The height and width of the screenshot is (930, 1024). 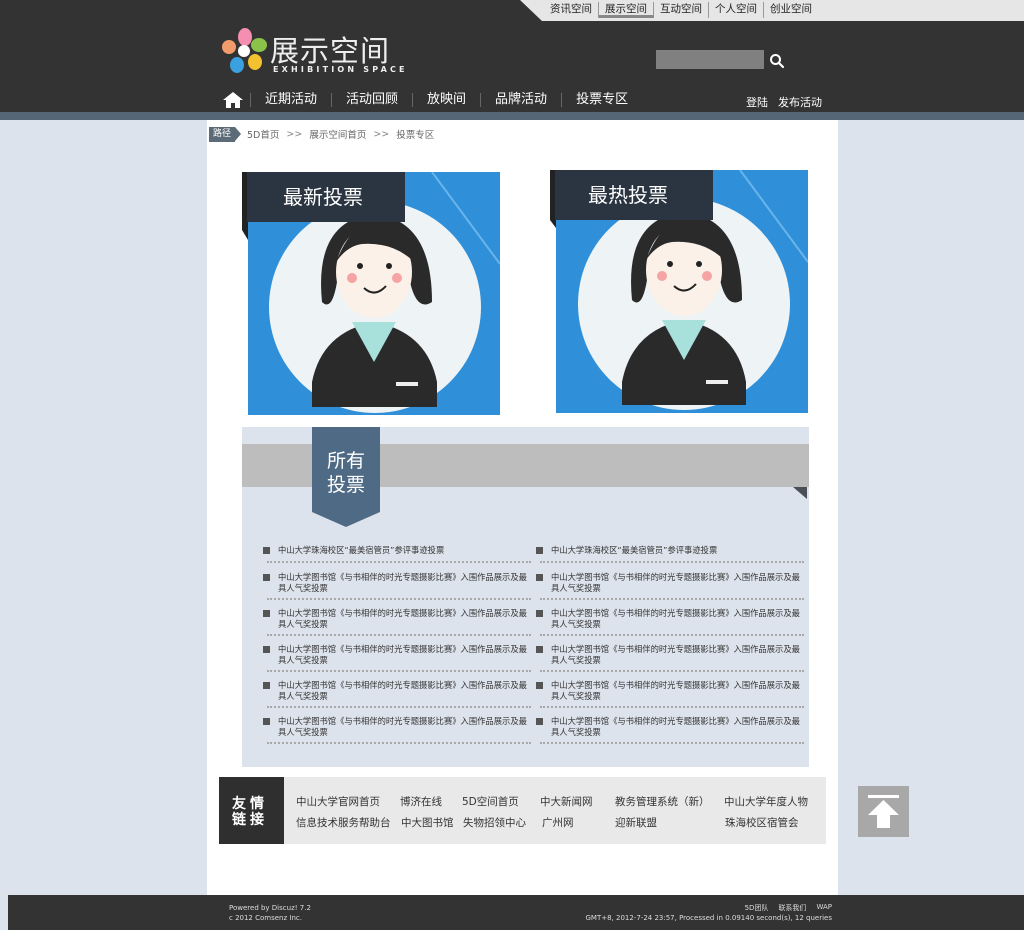 I want to click on breadcrumb-tag: 路径, so click(x=225, y=134).